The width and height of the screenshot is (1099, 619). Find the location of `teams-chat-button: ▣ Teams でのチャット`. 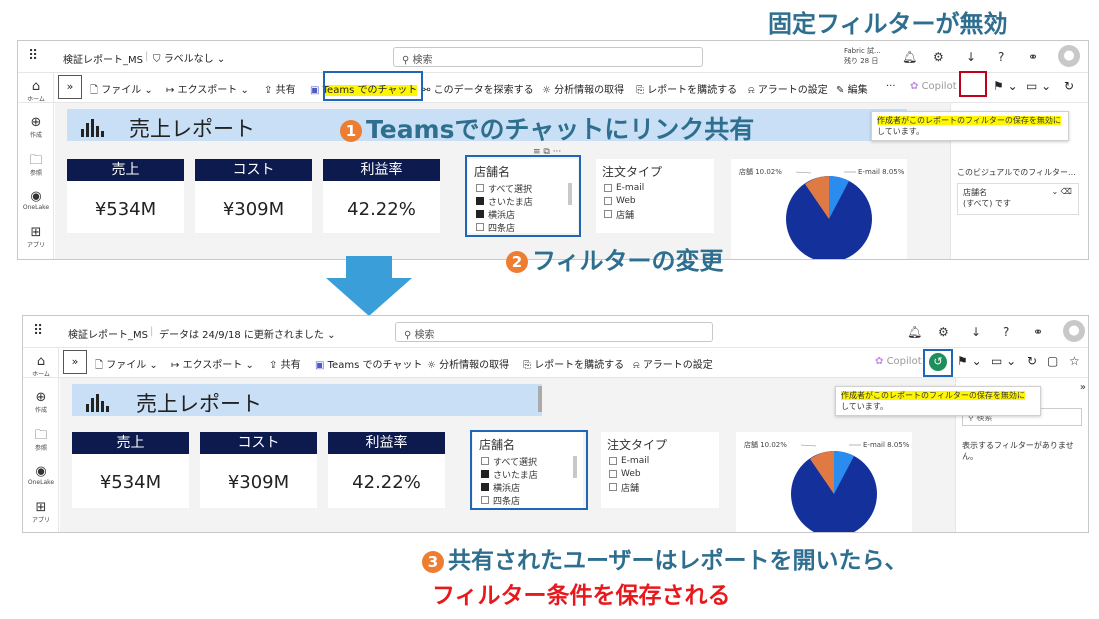

teams-chat-button: ▣ Teams でのチャット is located at coordinates (368, 363).